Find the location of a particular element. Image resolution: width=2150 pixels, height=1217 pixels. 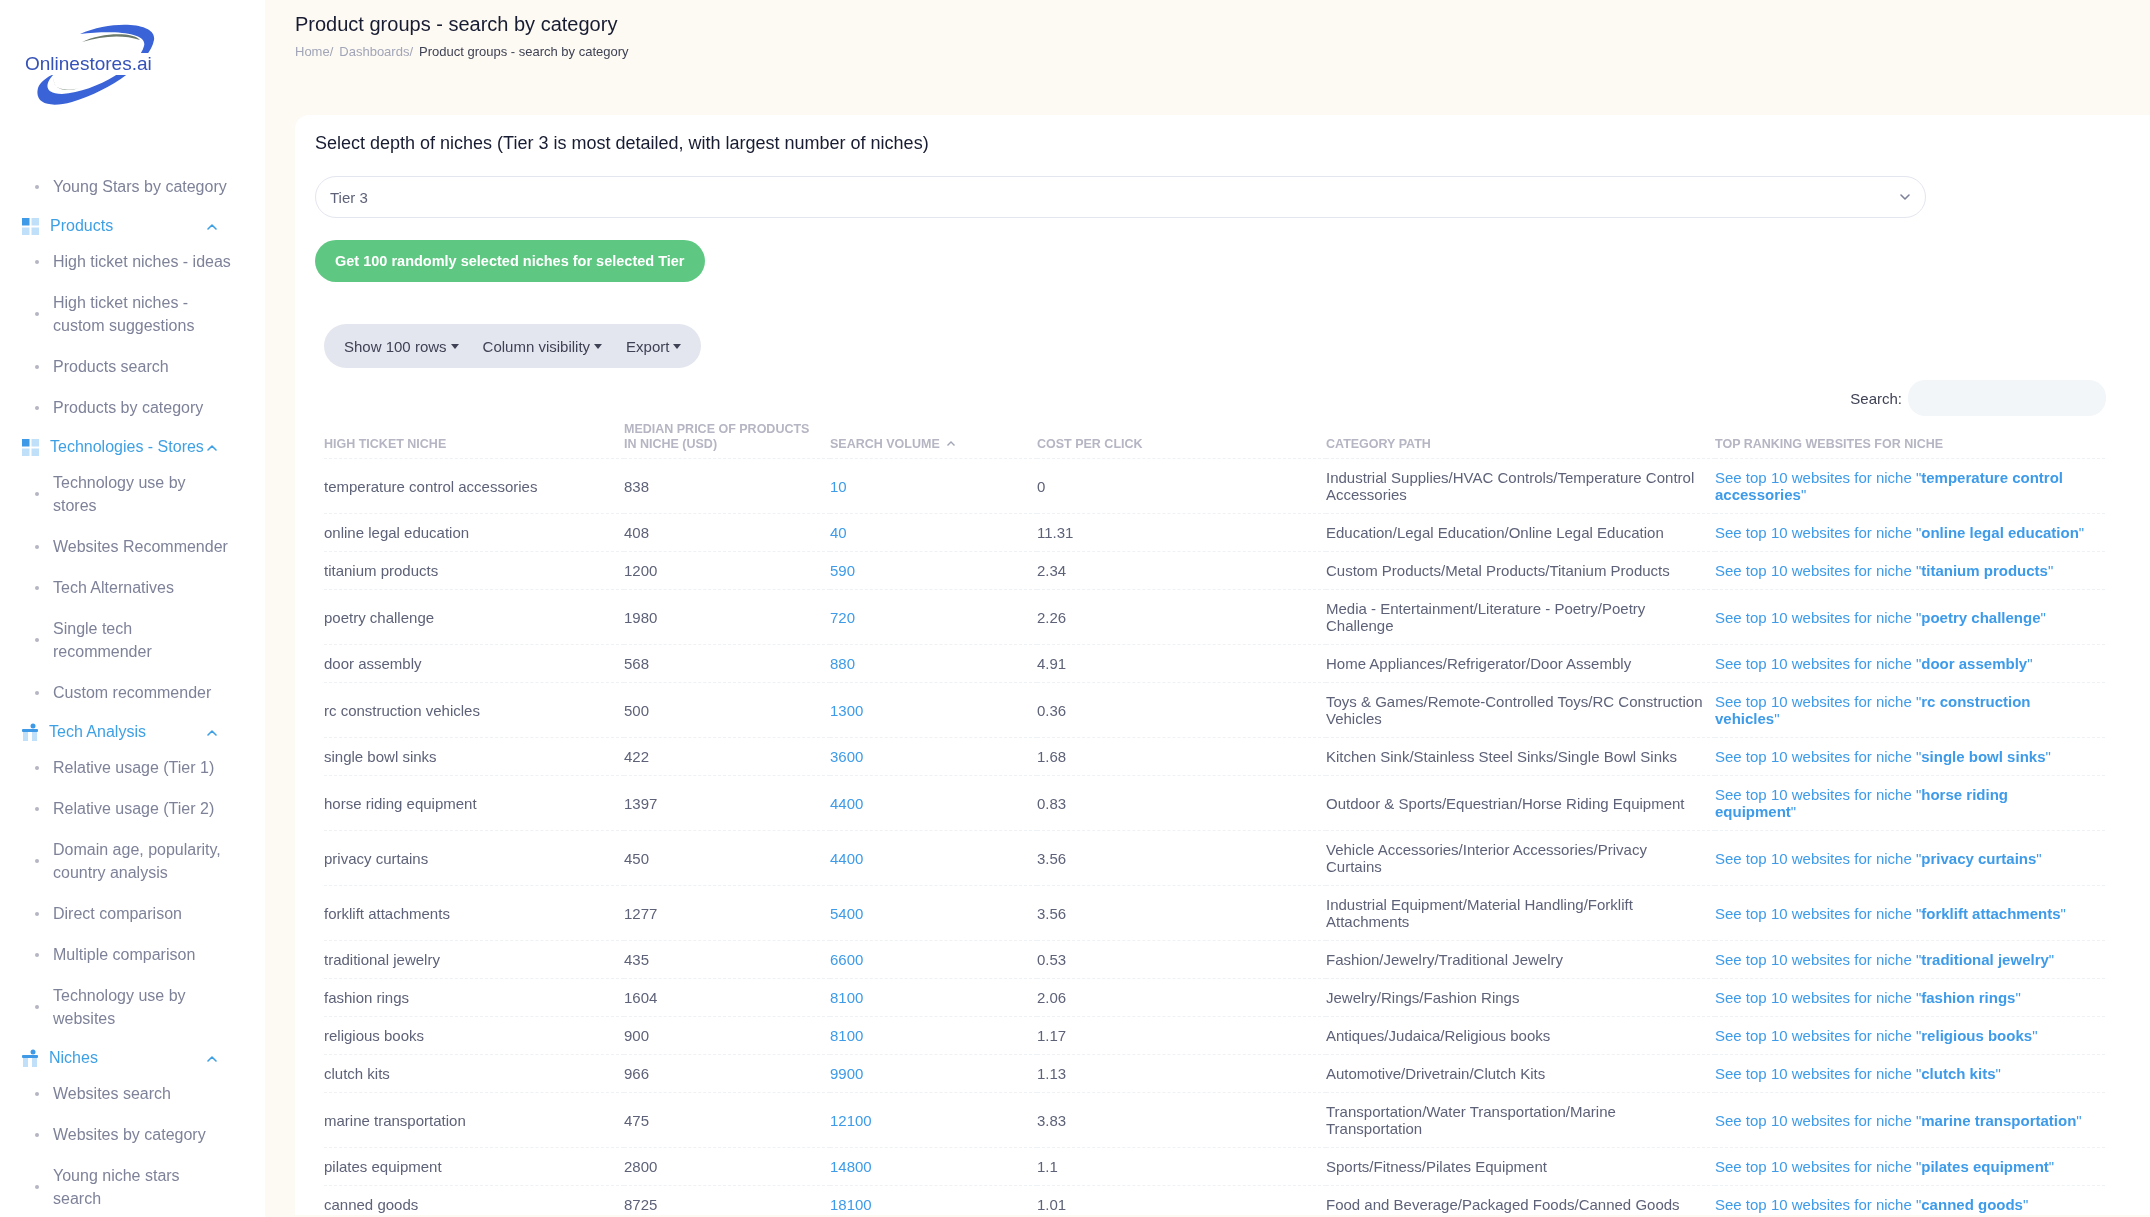

websites-link: See top 10 websites for niche "fashion rings" is located at coordinates (1904, 997).